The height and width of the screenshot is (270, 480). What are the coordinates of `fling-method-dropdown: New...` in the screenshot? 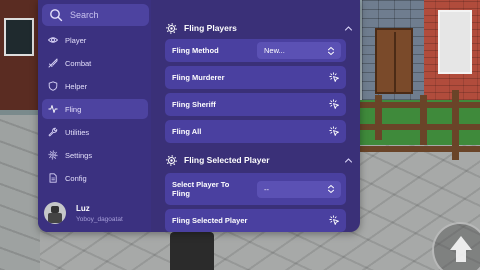 It's located at (299, 50).